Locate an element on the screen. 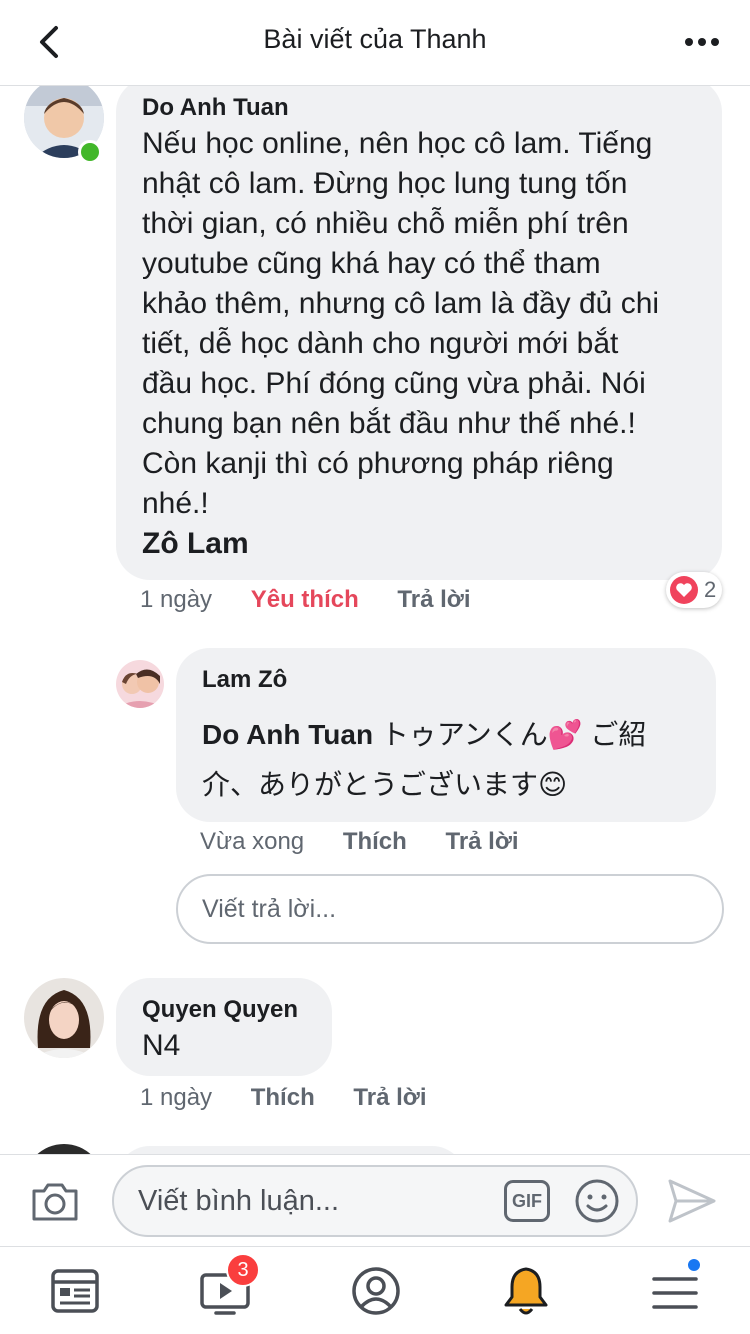 This screenshot has width=750, height=1334. tab-notifications is located at coordinates (526, 1291).